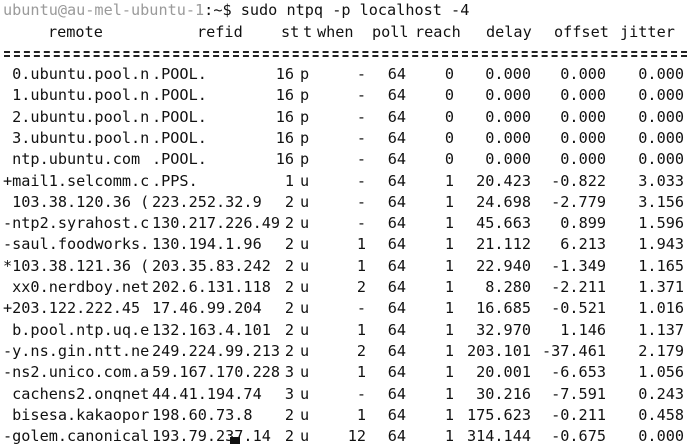 This screenshot has height=447, width=690. What do you see at coordinates (503, 329) in the screenshot?
I see `cell-delay: 32.970` at bounding box center [503, 329].